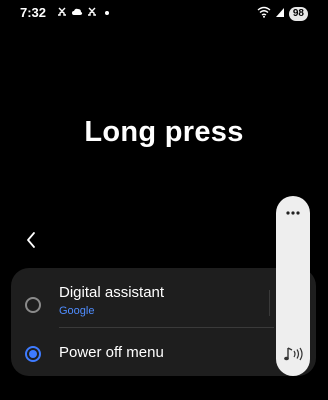 The width and height of the screenshot is (328, 400). What do you see at coordinates (112, 292) in the screenshot?
I see `option-label: Digital assistant` at bounding box center [112, 292].